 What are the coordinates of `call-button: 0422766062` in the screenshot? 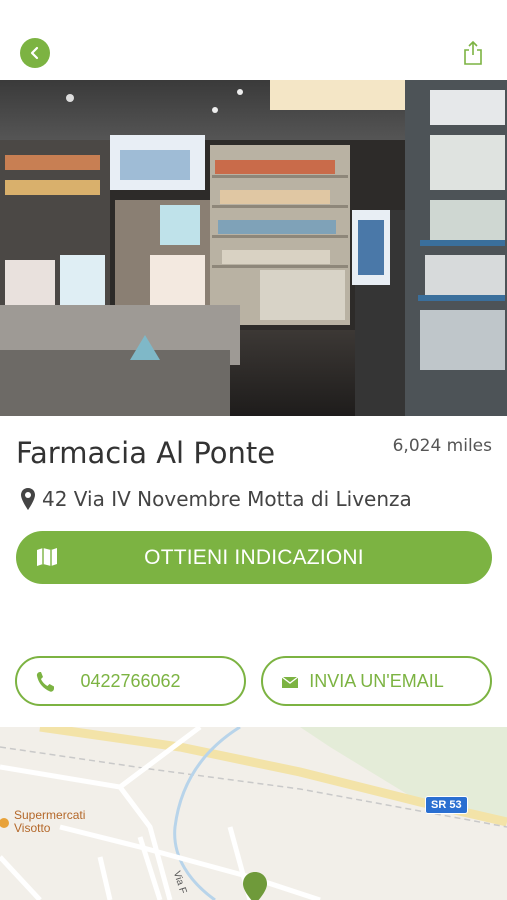 It's located at (130, 681).